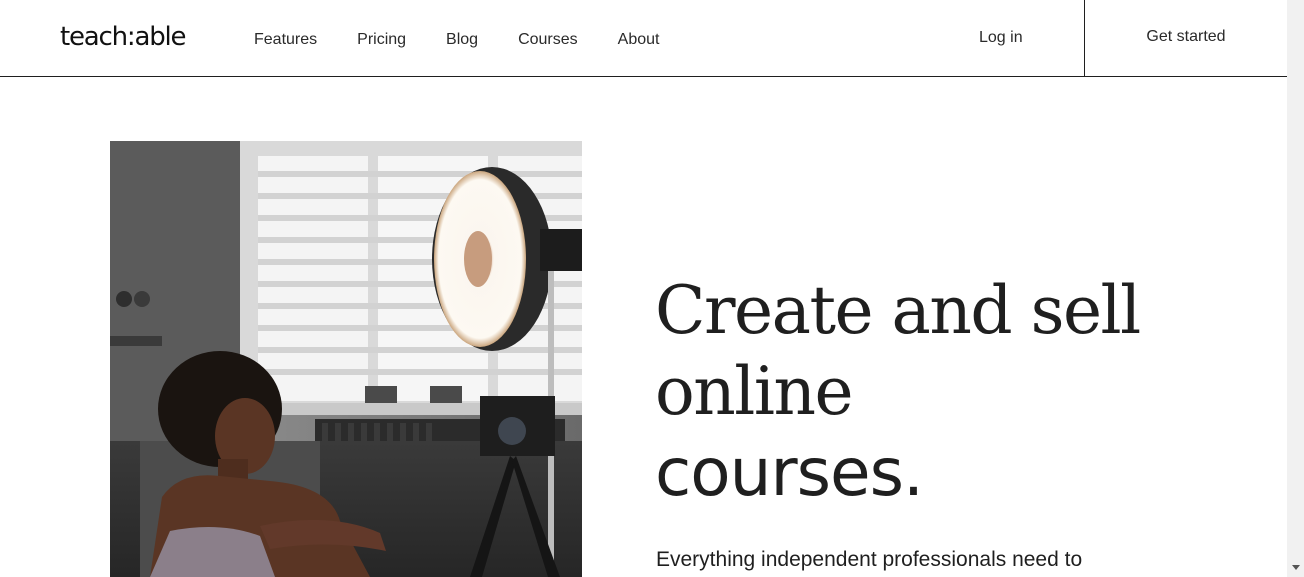 The height and width of the screenshot is (577, 1304). Describe the element at coordinates (462, 40) in the screenshot. I see `nav-link-blog: Blog` at that location.